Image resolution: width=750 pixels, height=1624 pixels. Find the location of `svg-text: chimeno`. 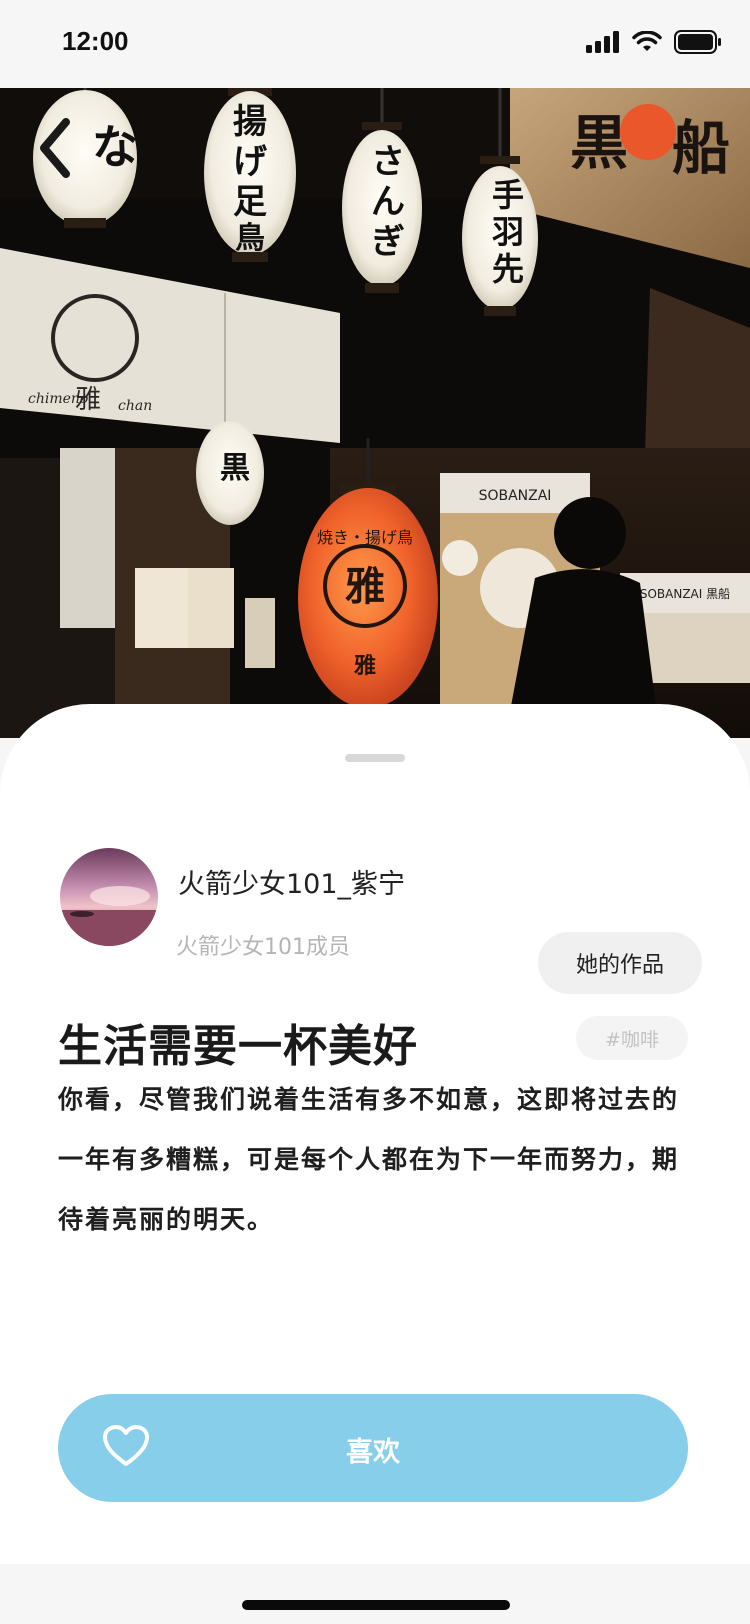

svg-text: chimeno is located at coordinates (58, 399).